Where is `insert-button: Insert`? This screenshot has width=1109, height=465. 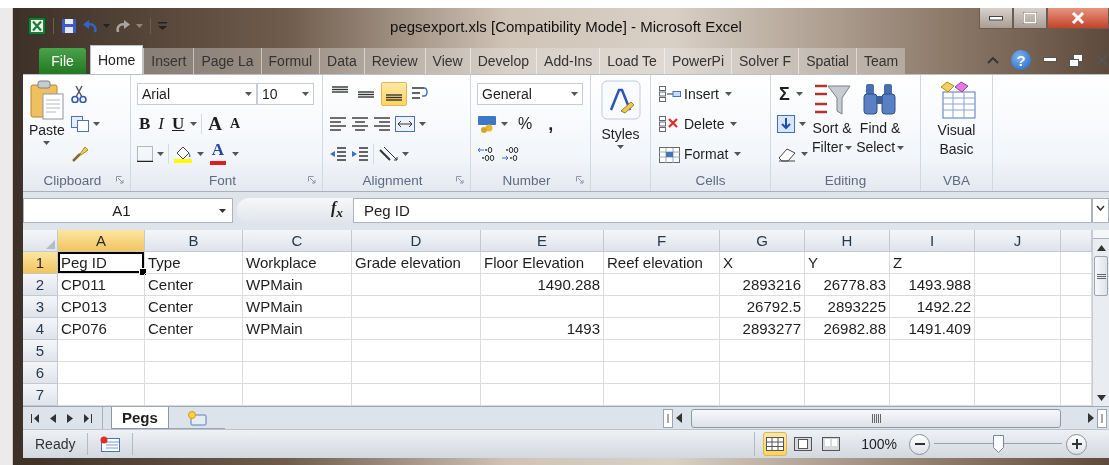
insert-button: Insert is located at coordinates (689, 94).